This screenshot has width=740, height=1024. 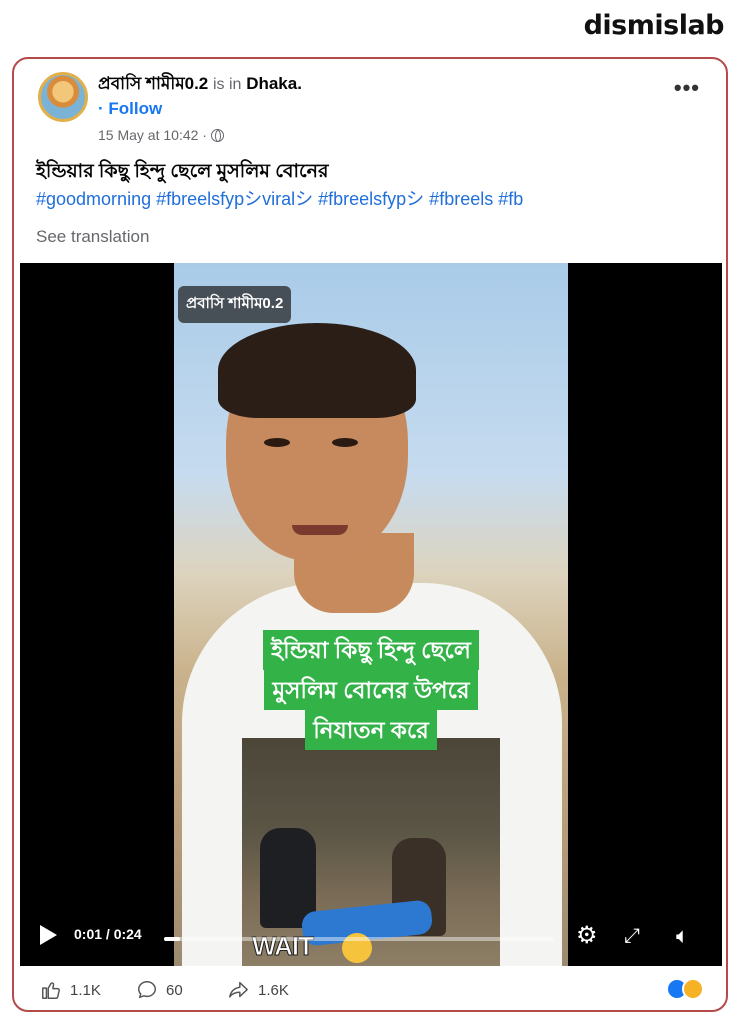 What do you see at coordinates (51, 990) in the screenshot?
I see `thumbs-up-icon` at bounding box center [51, 990].